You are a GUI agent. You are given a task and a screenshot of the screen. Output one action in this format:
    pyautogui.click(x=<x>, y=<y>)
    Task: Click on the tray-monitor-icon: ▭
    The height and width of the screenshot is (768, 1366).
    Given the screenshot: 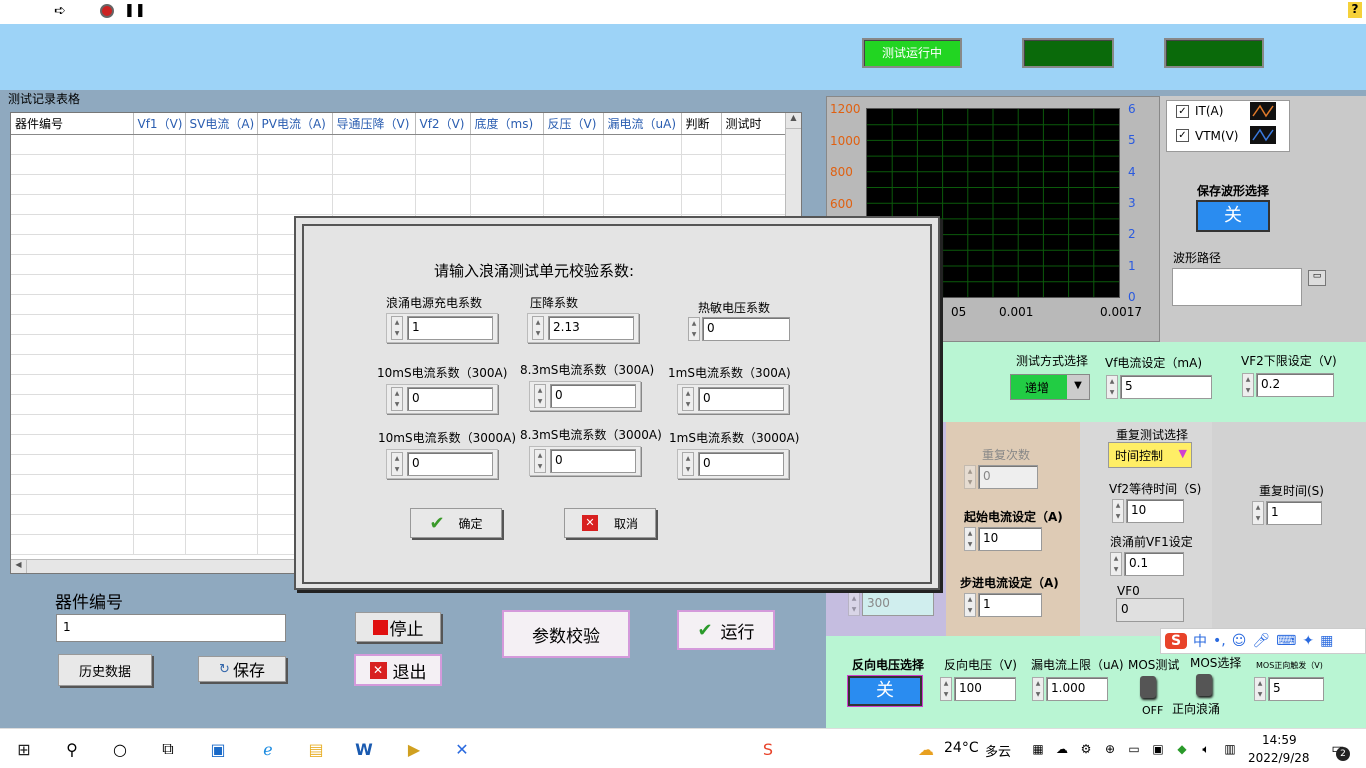 What is the action you would take?
    pyautogui.click(x=1134, y=749)
    